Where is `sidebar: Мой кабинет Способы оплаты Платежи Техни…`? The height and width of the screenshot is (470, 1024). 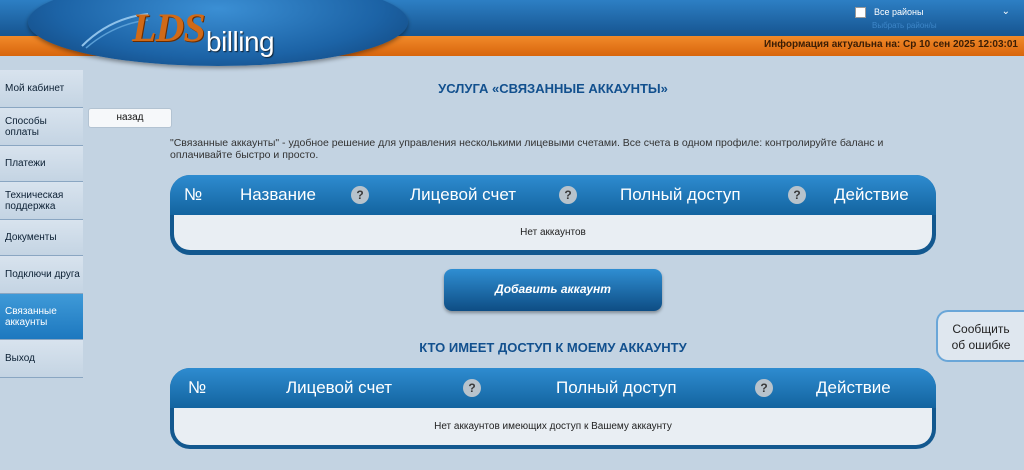
sidebar: Мой кабинет Способы оплаты Платежи Техни… is located at coordinates (41, 270).